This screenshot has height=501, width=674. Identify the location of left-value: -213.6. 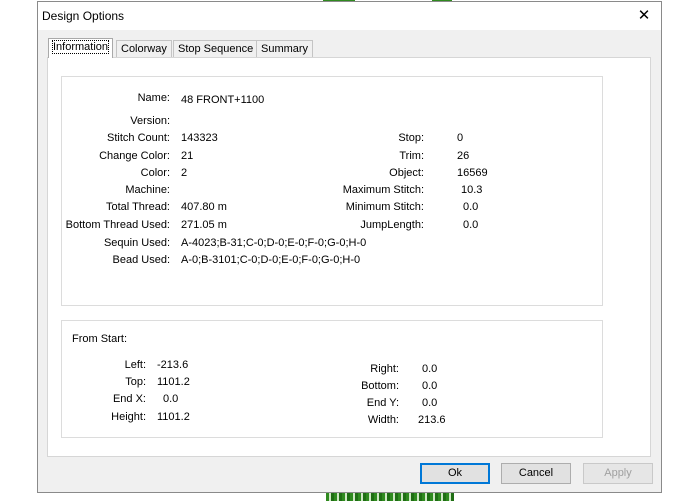
(173, 365).